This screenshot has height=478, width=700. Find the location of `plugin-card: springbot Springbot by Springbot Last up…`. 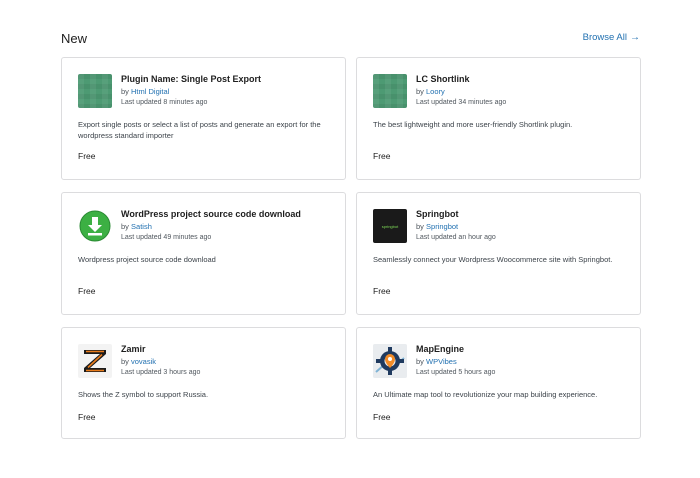

plugin-card: springbot Springbot by Springbot Last up… is located at coordinates (498, 253).